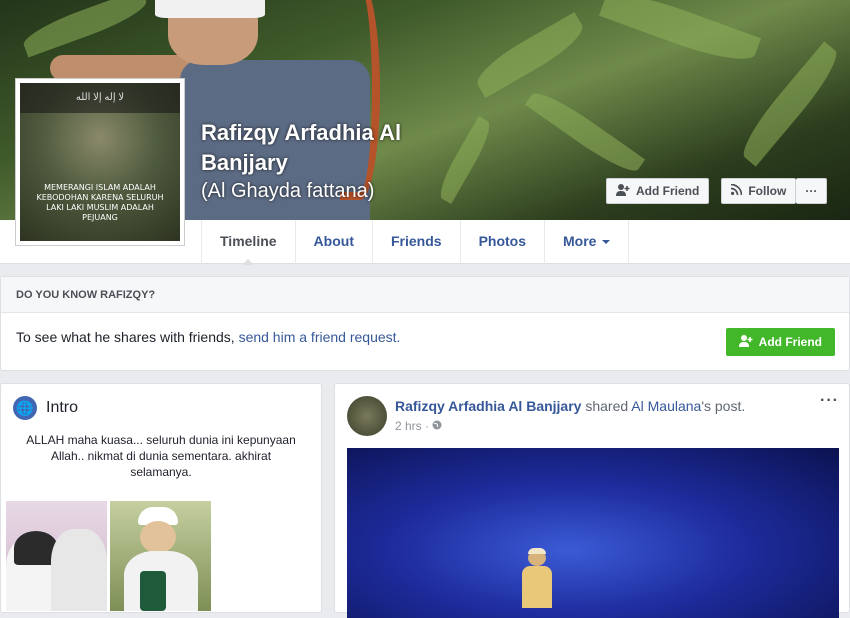  What do you see at coordinates (437, 426) in the screenshot?
I see `public-globe-icon` at bounding box center [437, 426].